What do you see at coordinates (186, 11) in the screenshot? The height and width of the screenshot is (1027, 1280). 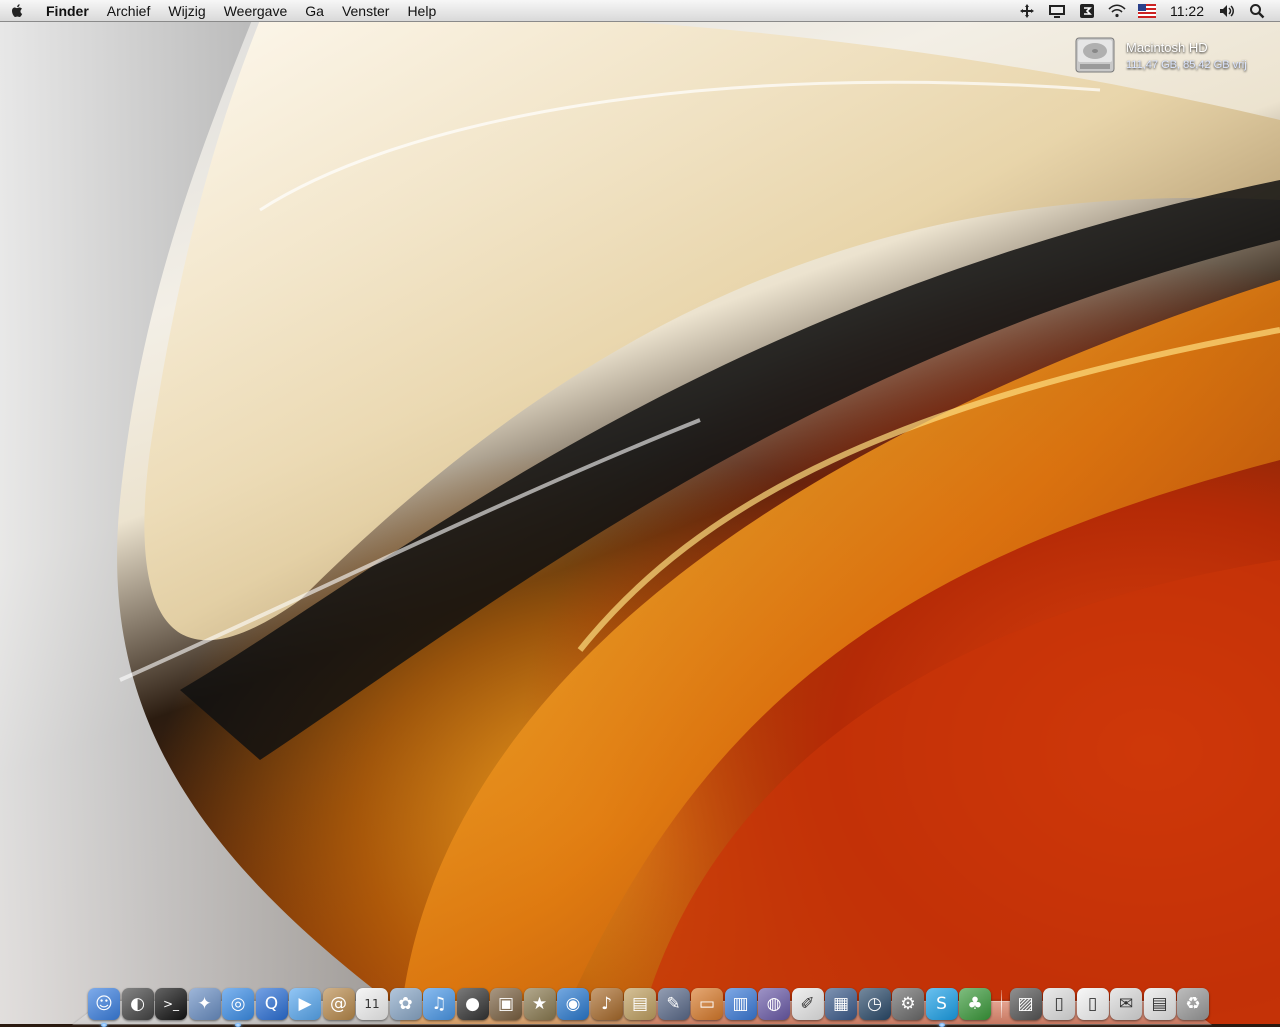 I see `menu-wijzig: Wijzig` at bounding box center [186, 11].